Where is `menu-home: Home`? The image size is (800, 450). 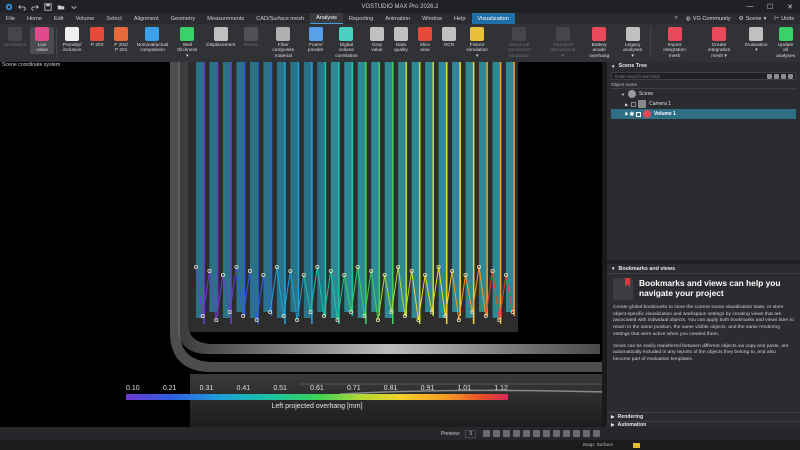 menu-home: Home is located at coordinates (34, 18).